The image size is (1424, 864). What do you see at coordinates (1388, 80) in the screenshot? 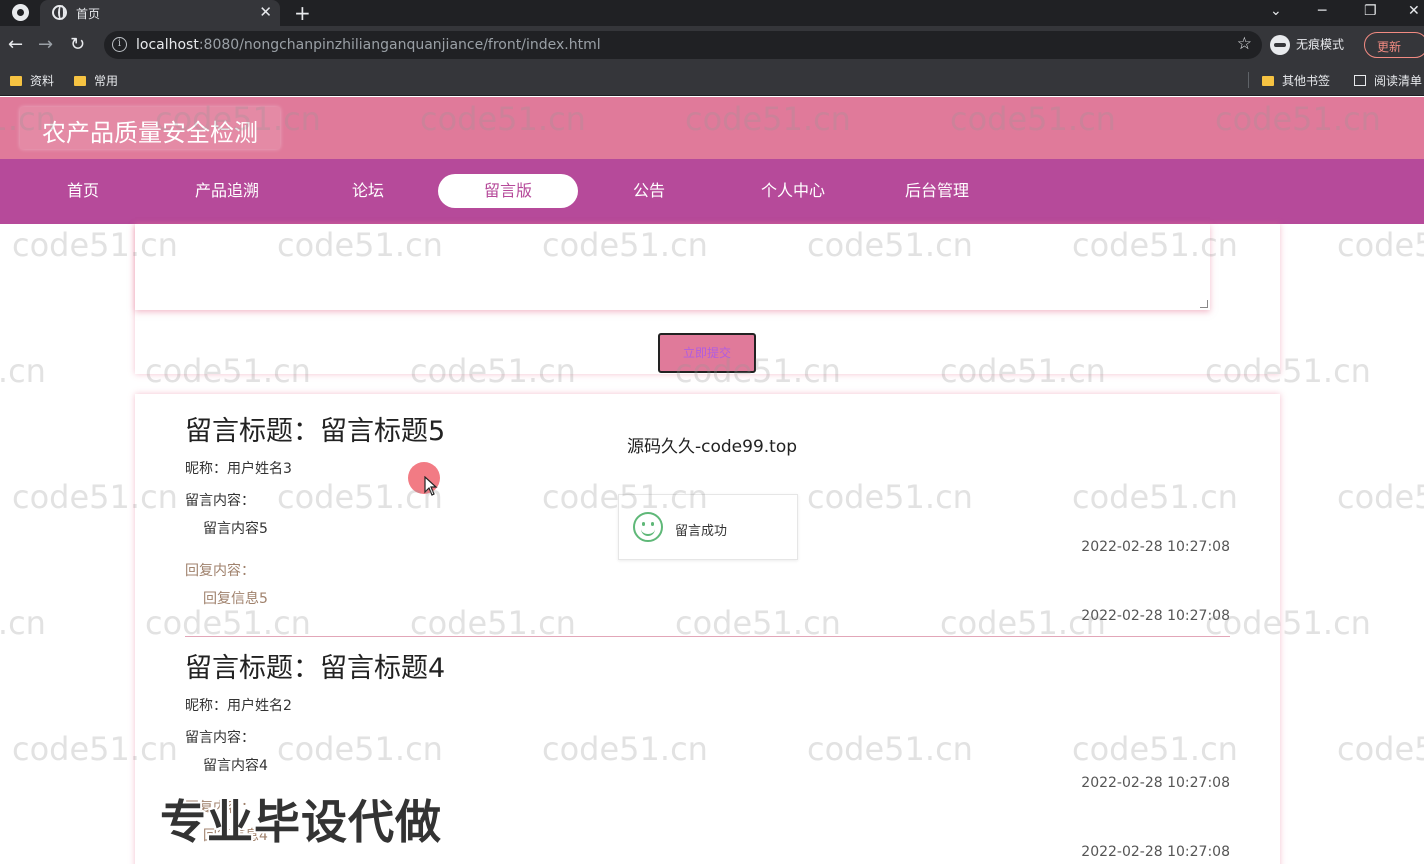
I see `reading-list: 阅读清单` at bounding box center [1388, 80].